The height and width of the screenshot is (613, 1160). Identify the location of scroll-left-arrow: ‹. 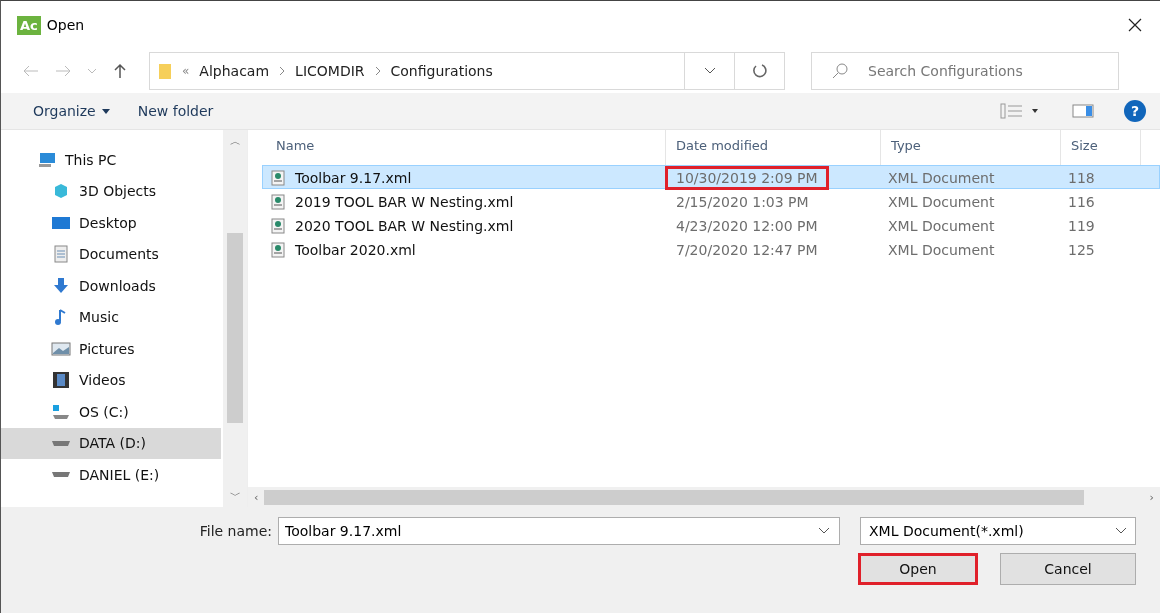
(256, 497).